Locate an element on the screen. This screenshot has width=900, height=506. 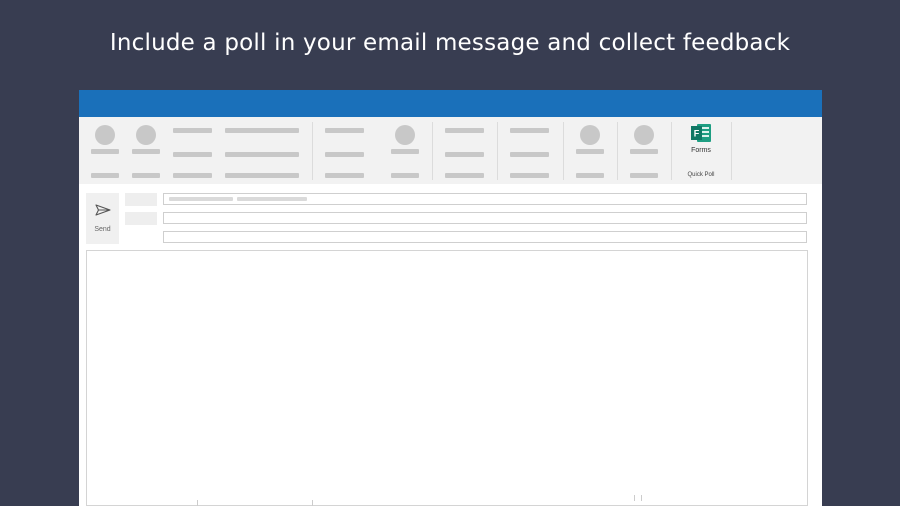
forms-button-label: Forms is located at coordinates (701, 150).